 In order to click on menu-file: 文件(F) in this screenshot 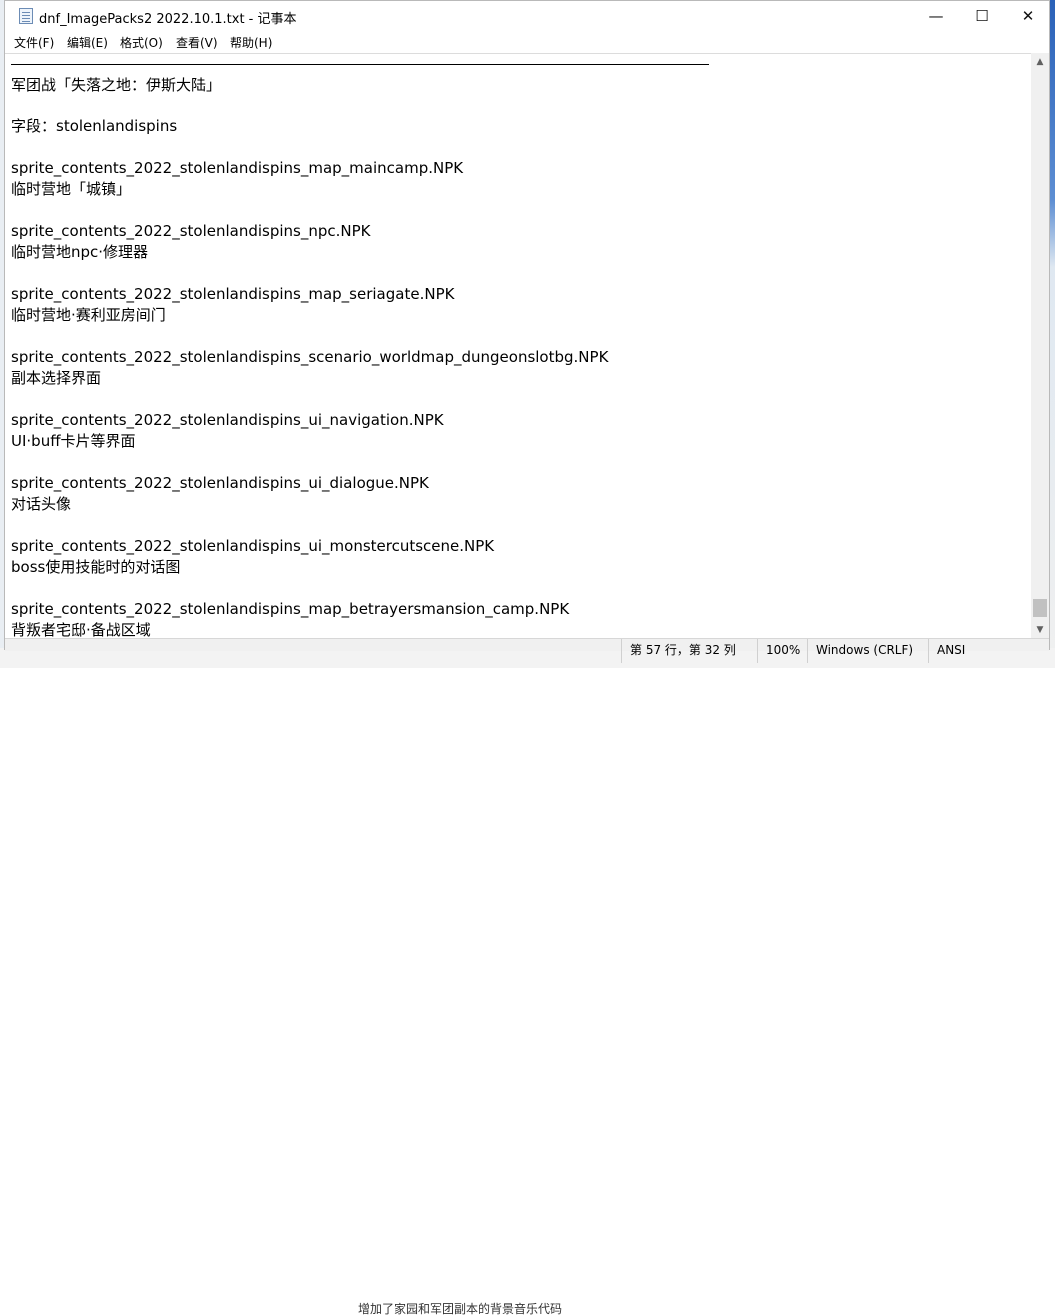, I will do `click(34, 42)`.